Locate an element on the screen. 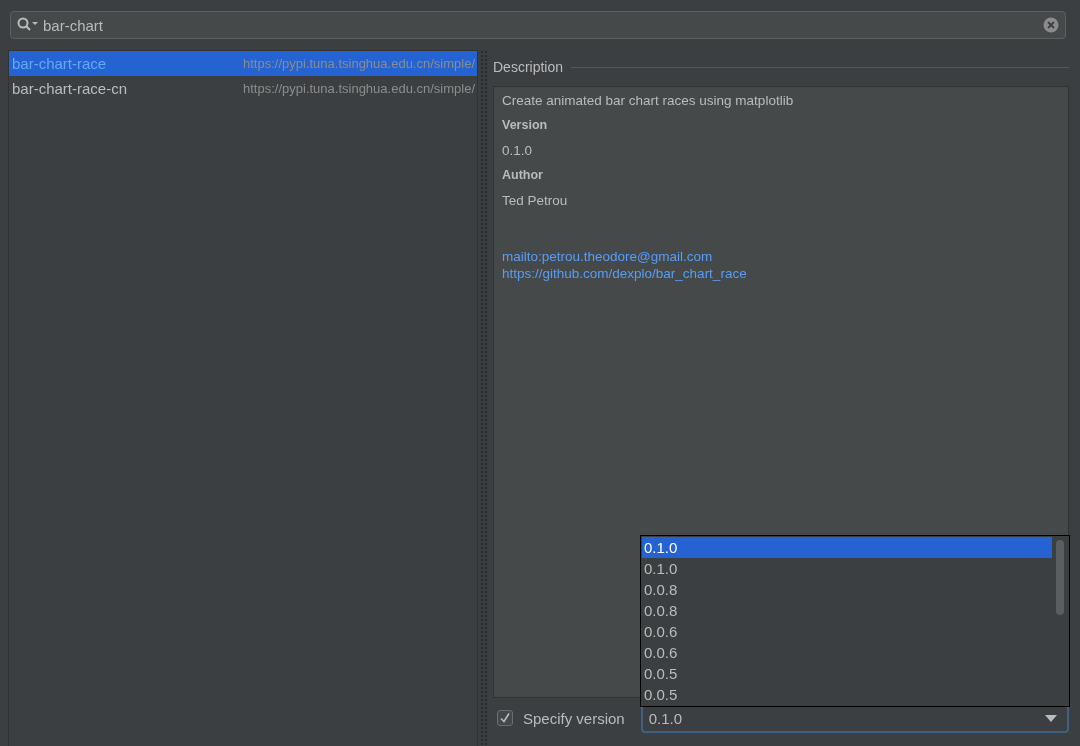 The height and width of the screenshot is (746, 1080). link: mailto:petrou.theodore@gmail.com is located at coordinates (607, 256).